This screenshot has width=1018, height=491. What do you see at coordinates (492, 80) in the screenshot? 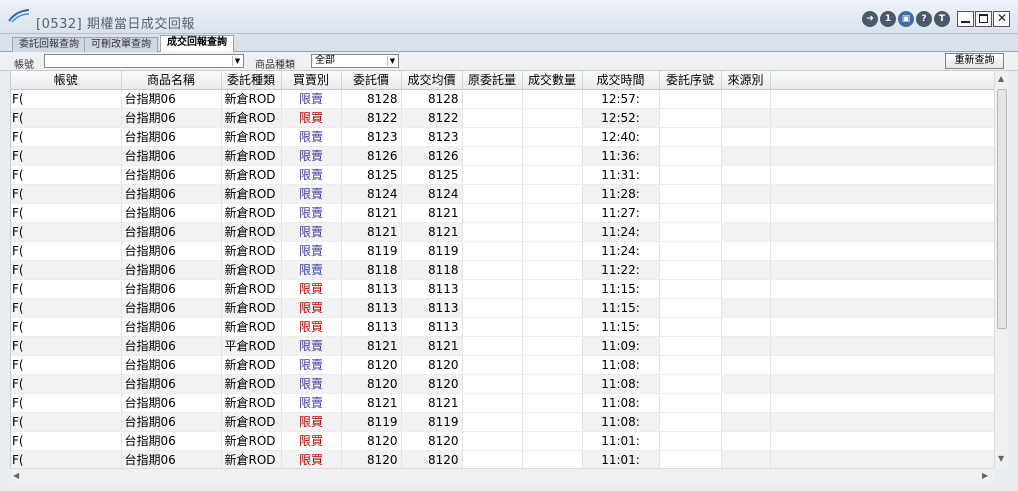
I see `column-header-original-qty: 原委託量` at bounding box center [492, 80].